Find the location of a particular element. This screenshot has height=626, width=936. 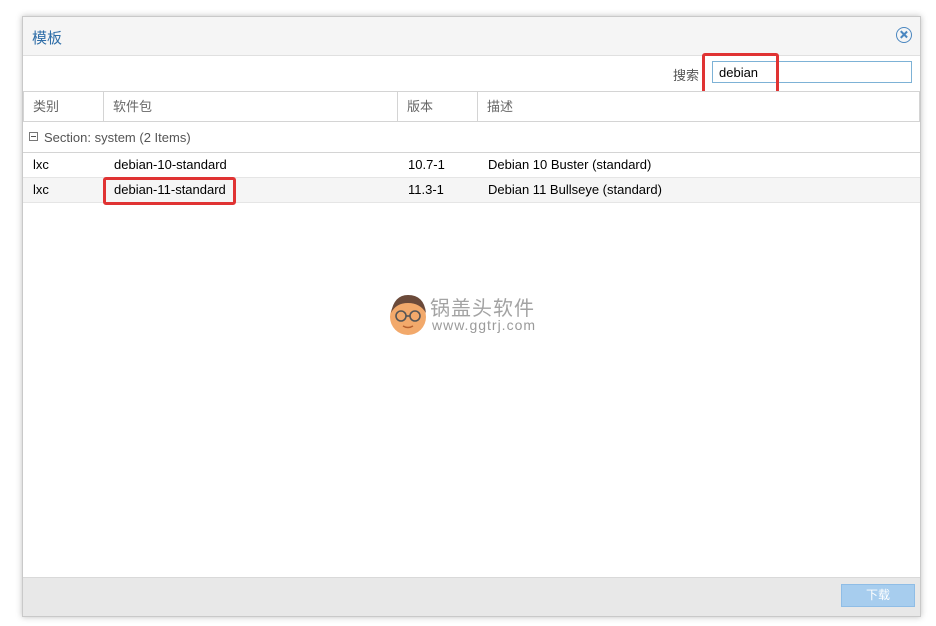

column-header-package: 软件包 is located at coordinates (251, 106).